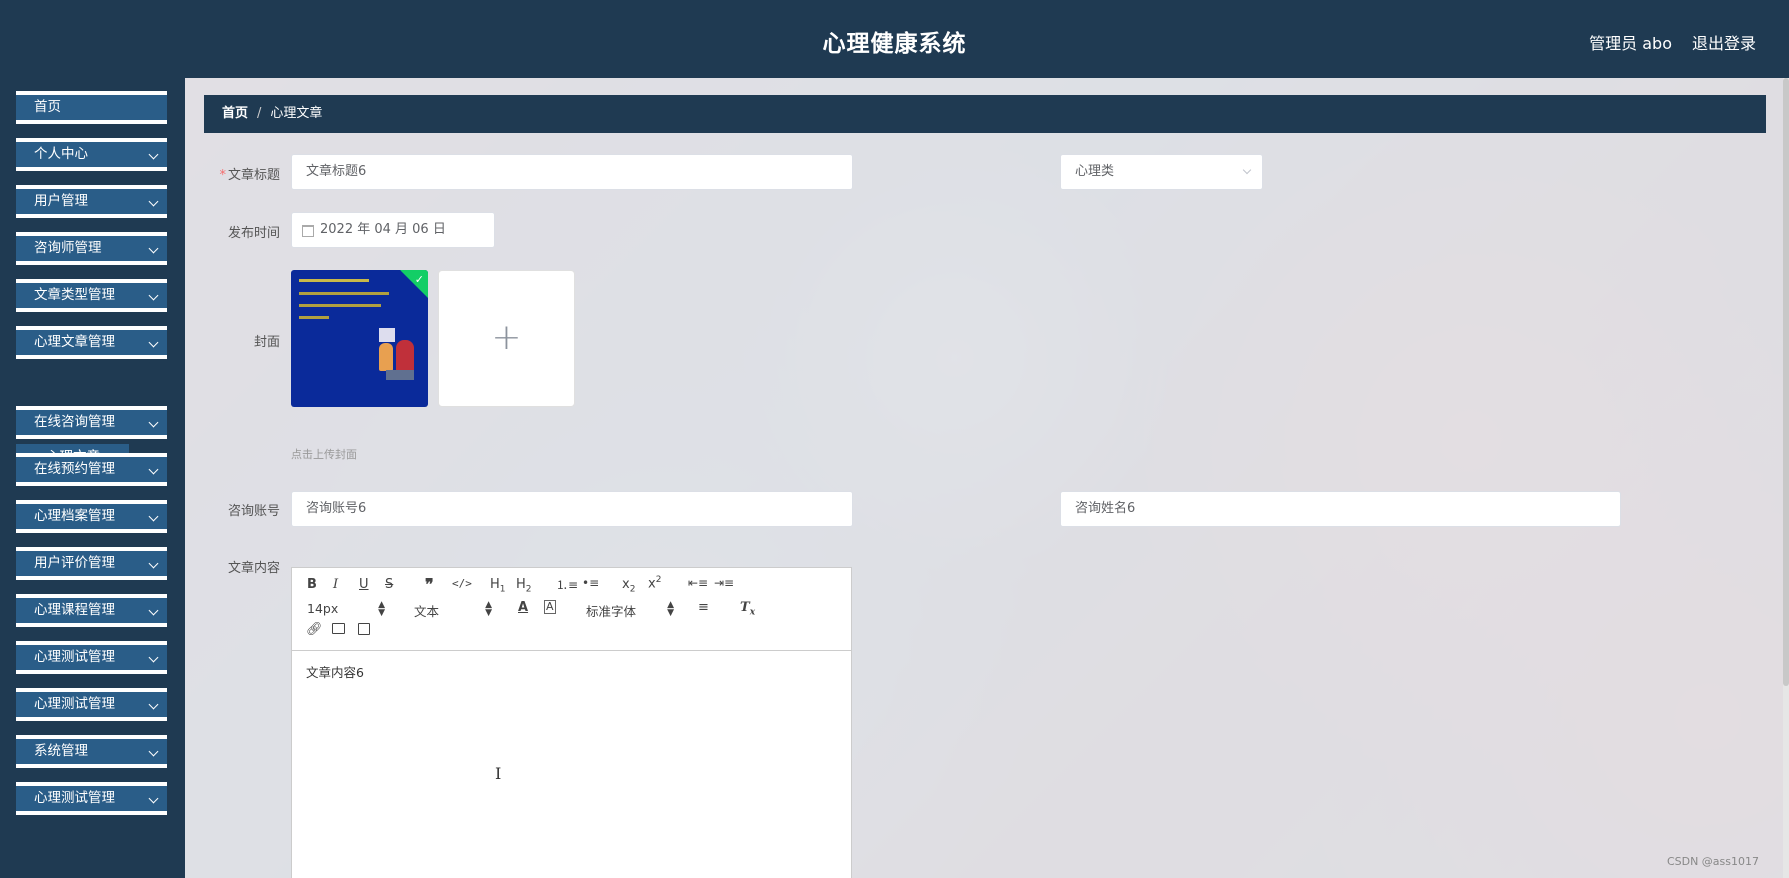 The height and width of the screenshot is (878, 1789). Describe the element at coordinates (1095, 171) in the screenshot. I see `article-type-value: 心理类` at that location.